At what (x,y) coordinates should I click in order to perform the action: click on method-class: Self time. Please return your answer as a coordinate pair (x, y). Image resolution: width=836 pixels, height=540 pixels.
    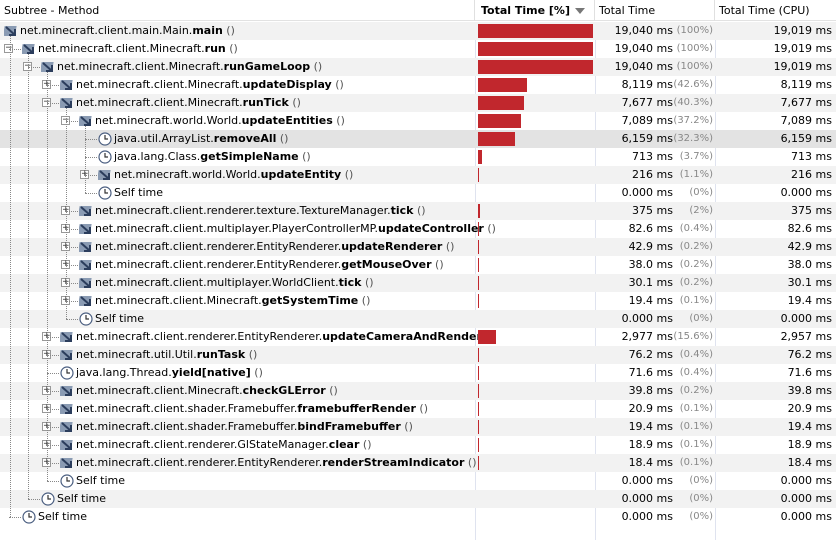
    Looking at the image, I should click on (139, 192).